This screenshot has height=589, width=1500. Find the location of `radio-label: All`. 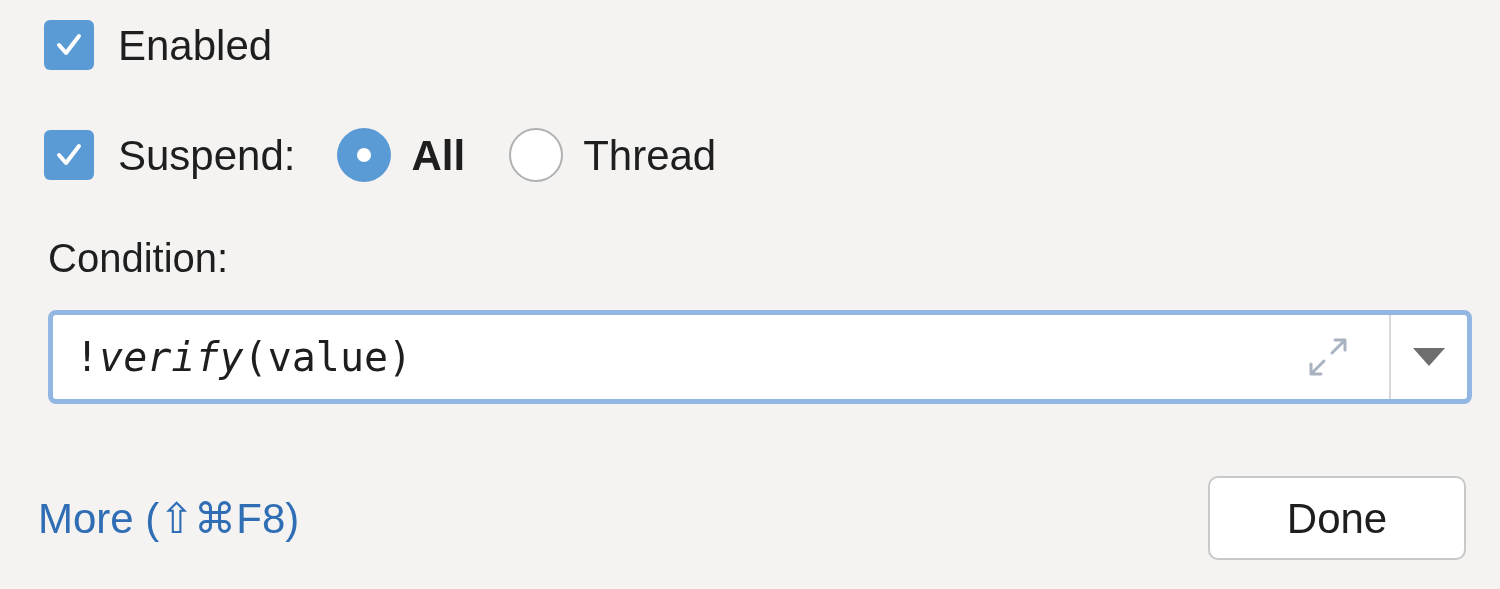

radio-label: All is located at coordinates (438, 155).